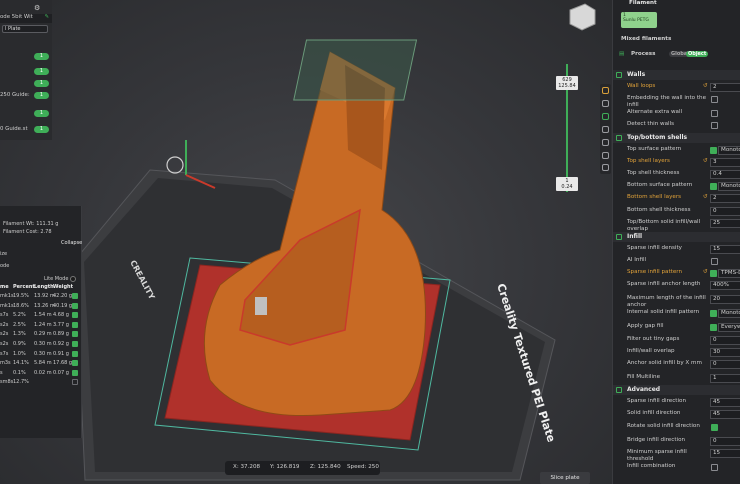 This screenshot has height=484, width=740. Describe the element at coordinates (725, 378) in the screenshot. I see `setting-input: 1` at that location.